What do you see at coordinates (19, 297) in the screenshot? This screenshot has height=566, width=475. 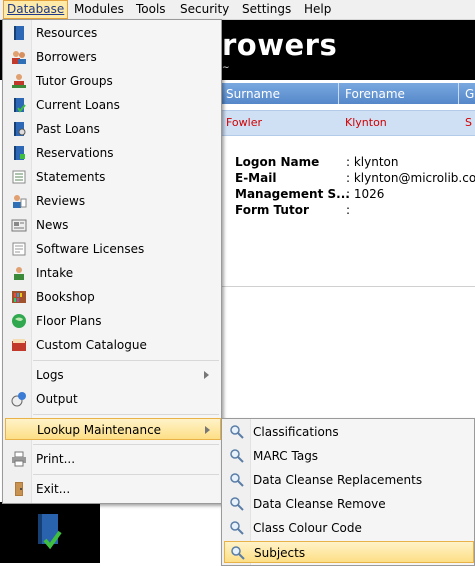 I see `bookshop-icon` at bounding box center [19, 297].